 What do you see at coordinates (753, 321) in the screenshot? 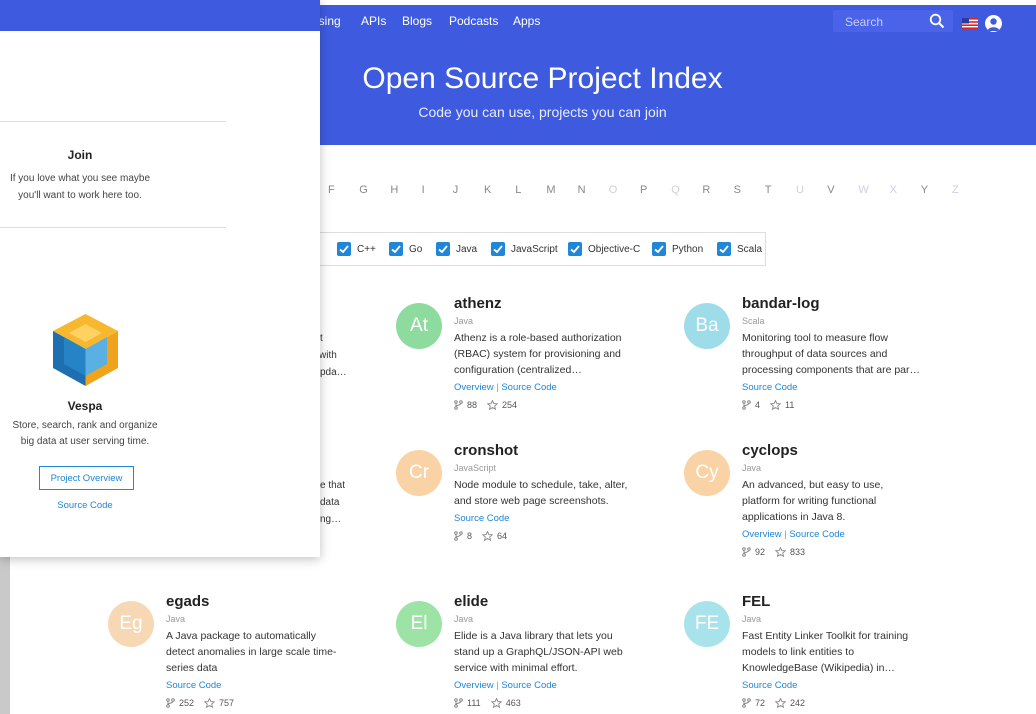
I see `project-language: Scala` at bounding box center [753, 321].